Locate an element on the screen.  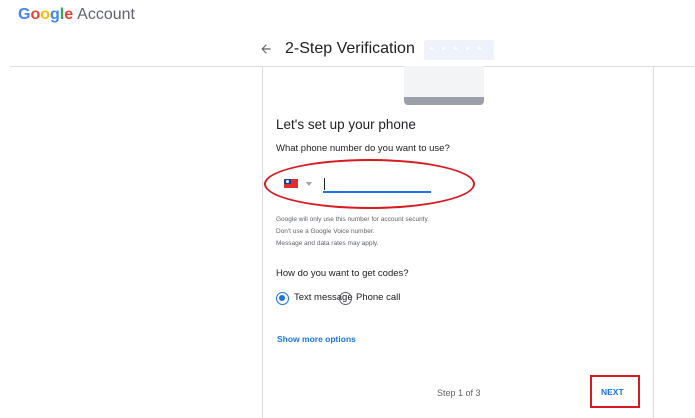
google-account-logo: Google Account is located at coordinates (76, 15).